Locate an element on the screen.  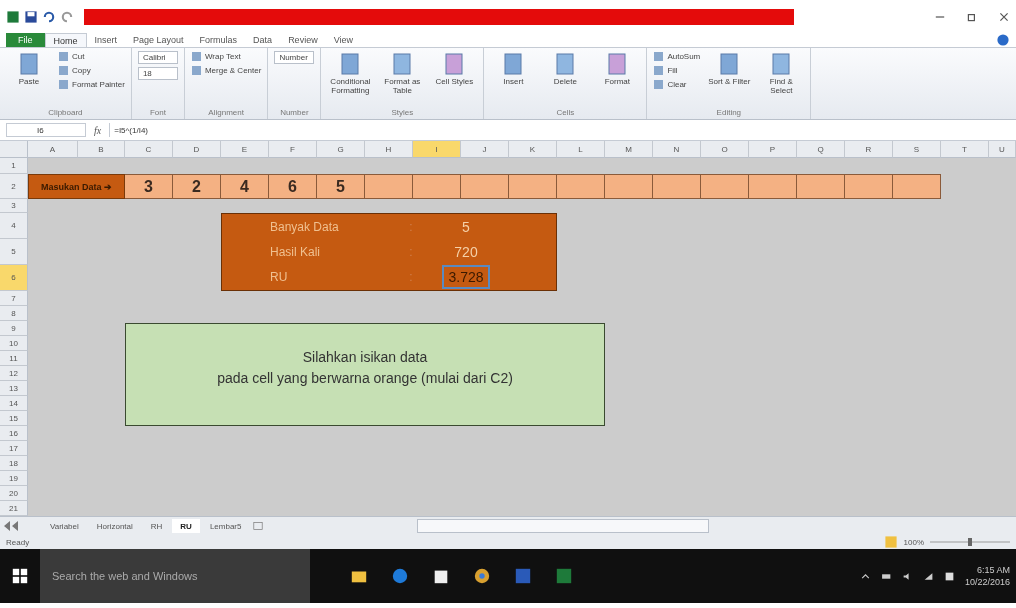
sheet-tab: Horizontal is located at coordinates (114, 526).